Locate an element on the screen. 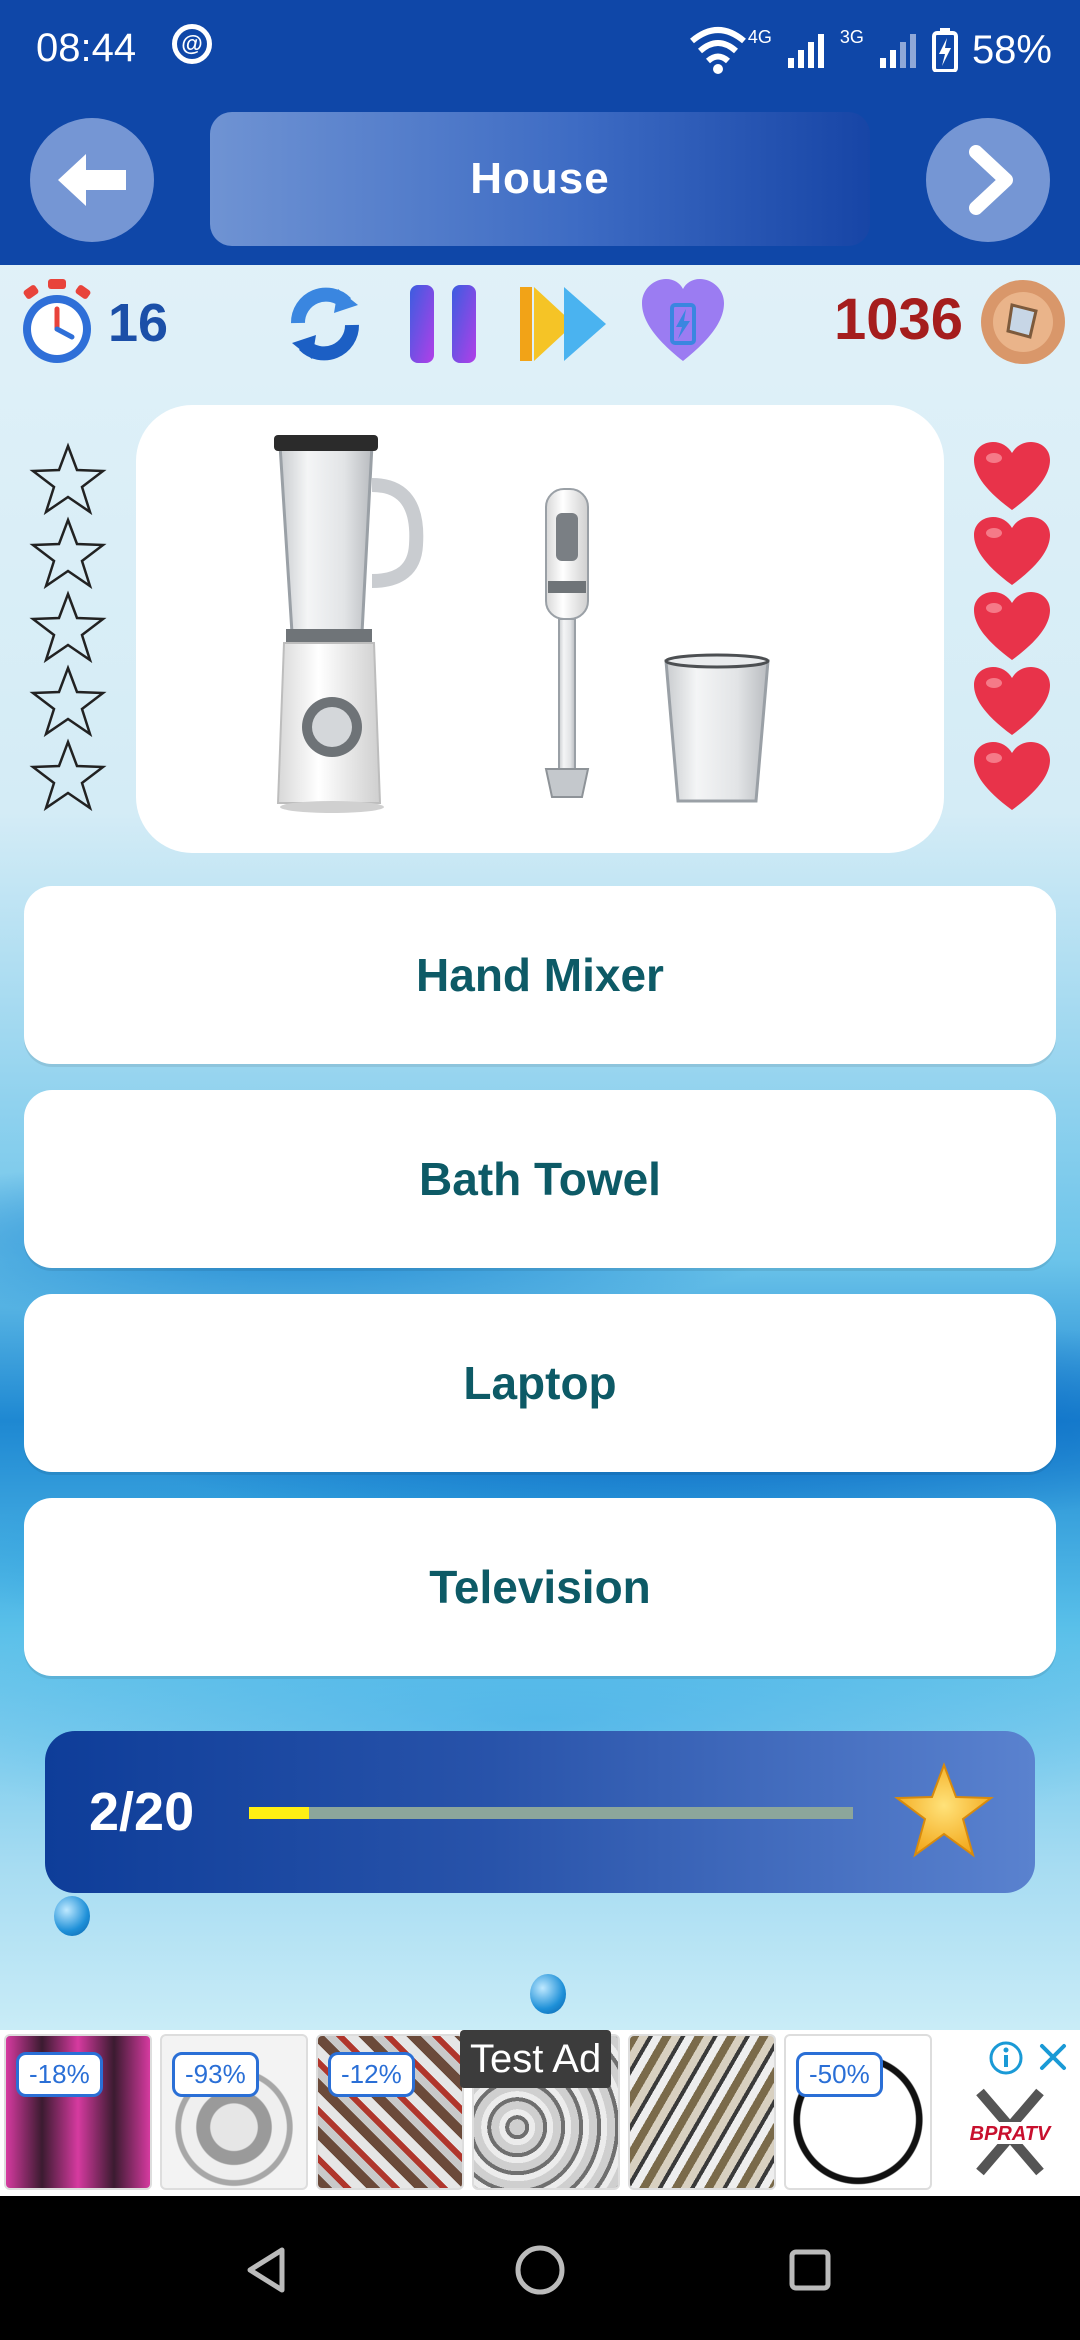  bpratv-logo-icon: BPRATV is located at coordinates (1010, 2132).